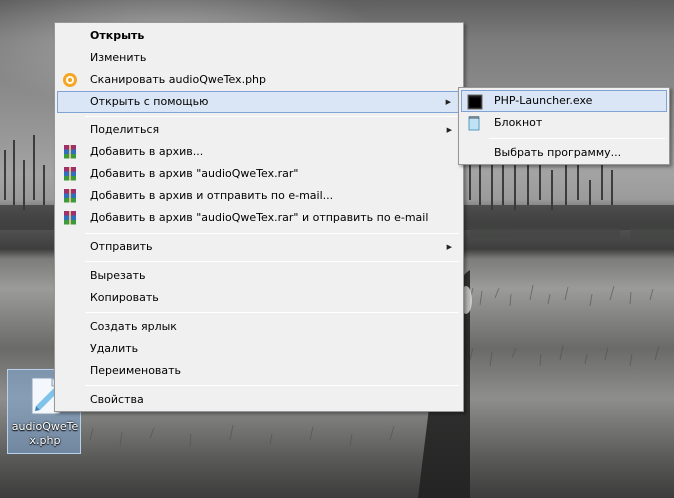  I want to click on menu-item-label: Добавить в архив "audioQweTex.rar", so click(194, 173).